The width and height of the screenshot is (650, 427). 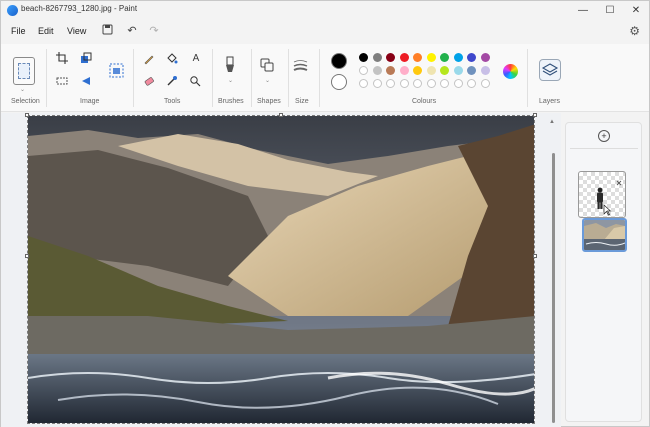 What do you see at coordinates (150, 60) in the screenshot?
I see `pencil-icon` at bounding box center [150, 60].